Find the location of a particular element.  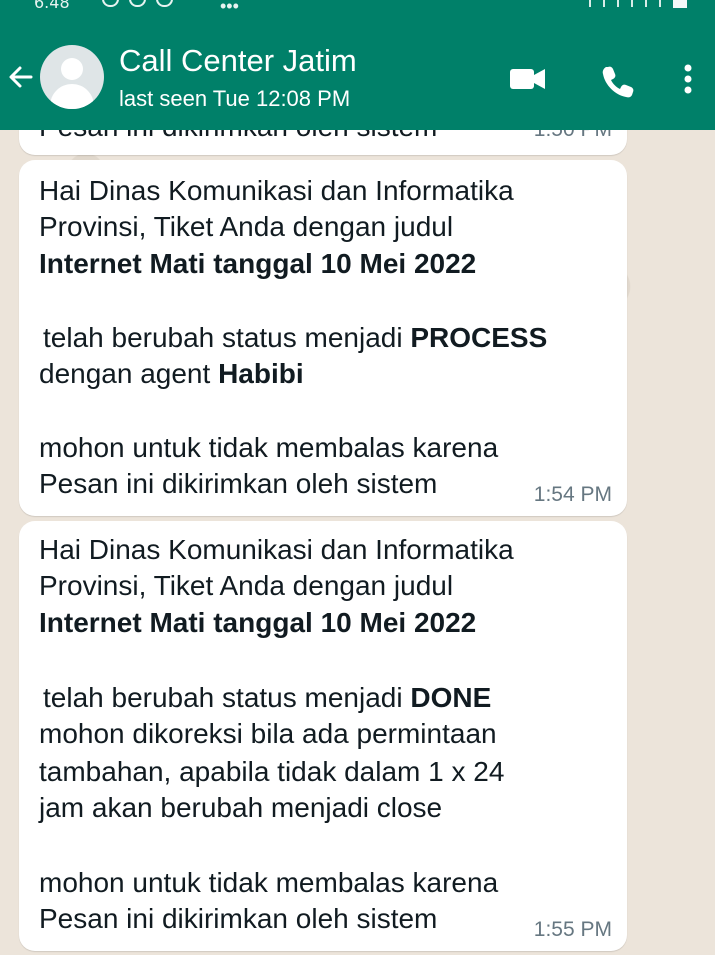

contact-avatar is located at coordinates (72, 77).